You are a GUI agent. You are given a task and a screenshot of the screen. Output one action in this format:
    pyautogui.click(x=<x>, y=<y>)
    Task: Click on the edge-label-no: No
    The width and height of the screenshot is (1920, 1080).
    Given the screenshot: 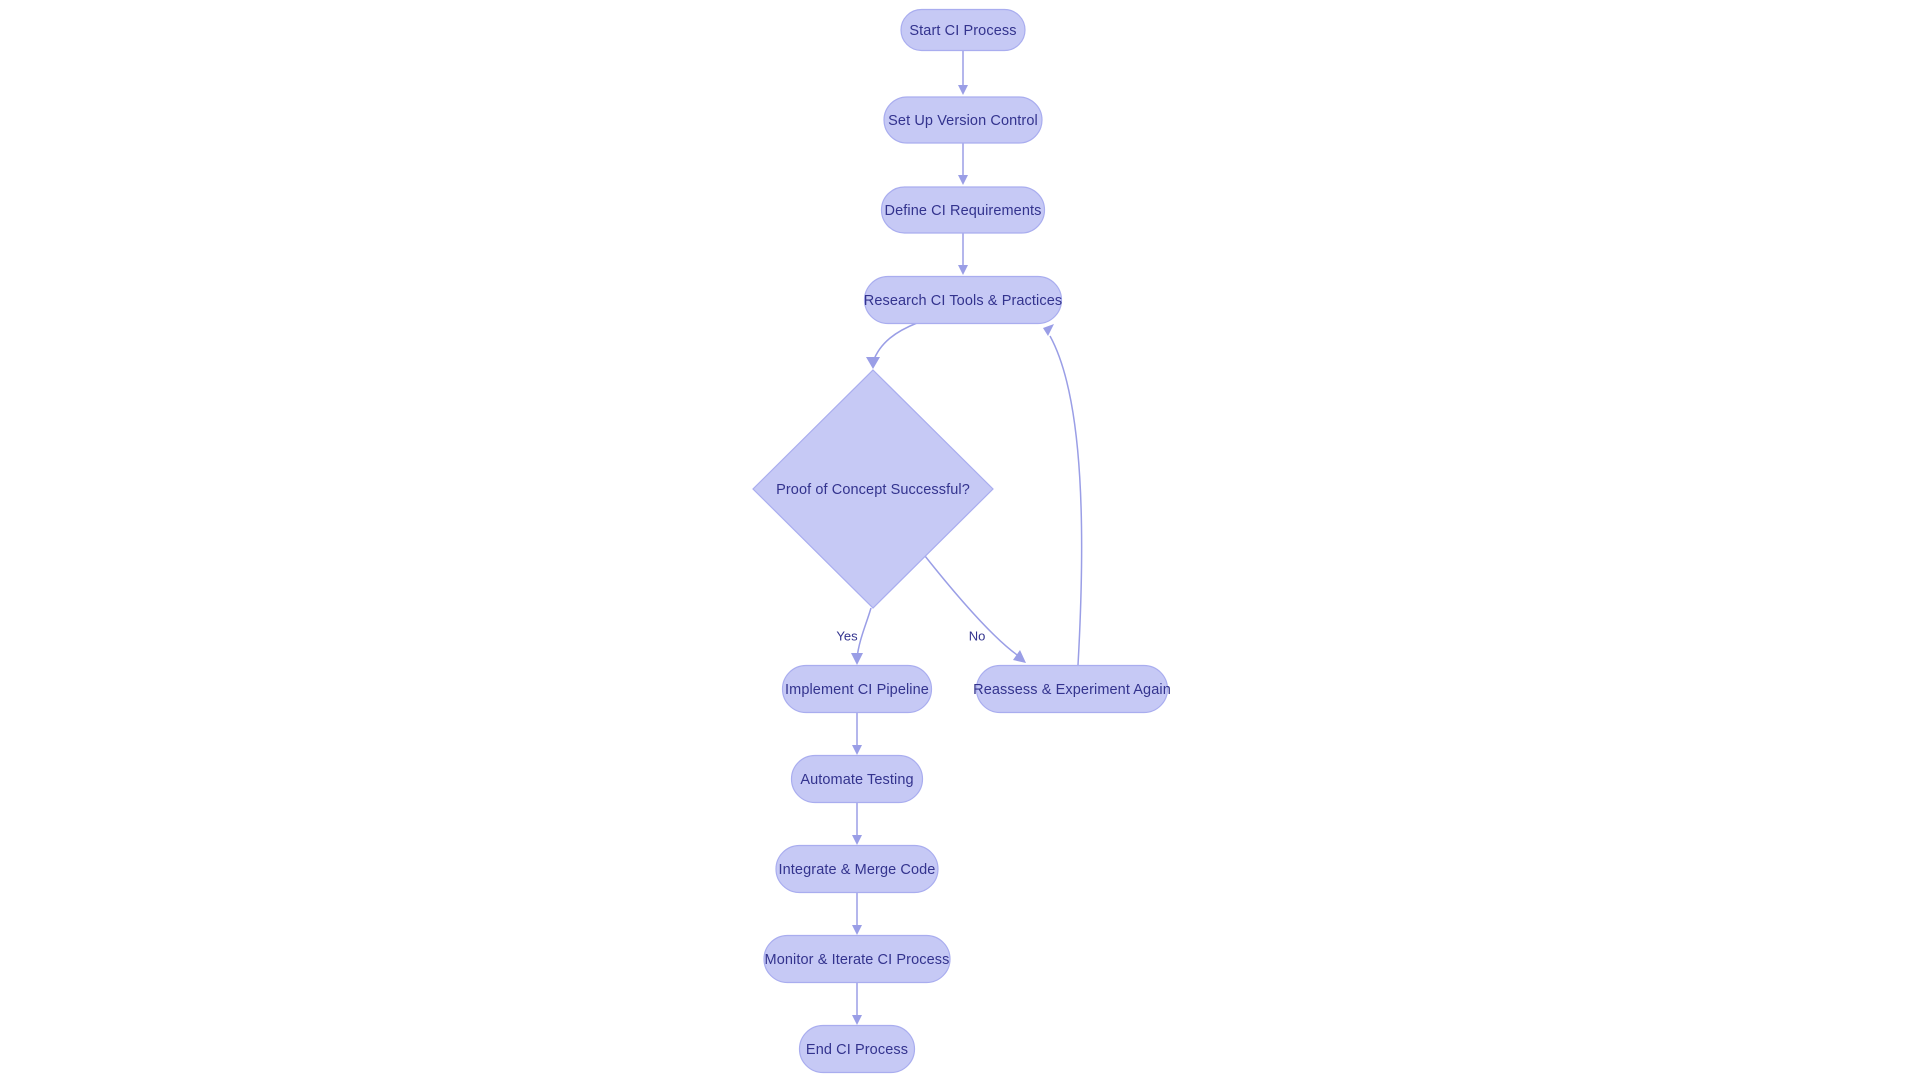 What is the action you would take?
    pyautogui.click(x=977, y=635)
    